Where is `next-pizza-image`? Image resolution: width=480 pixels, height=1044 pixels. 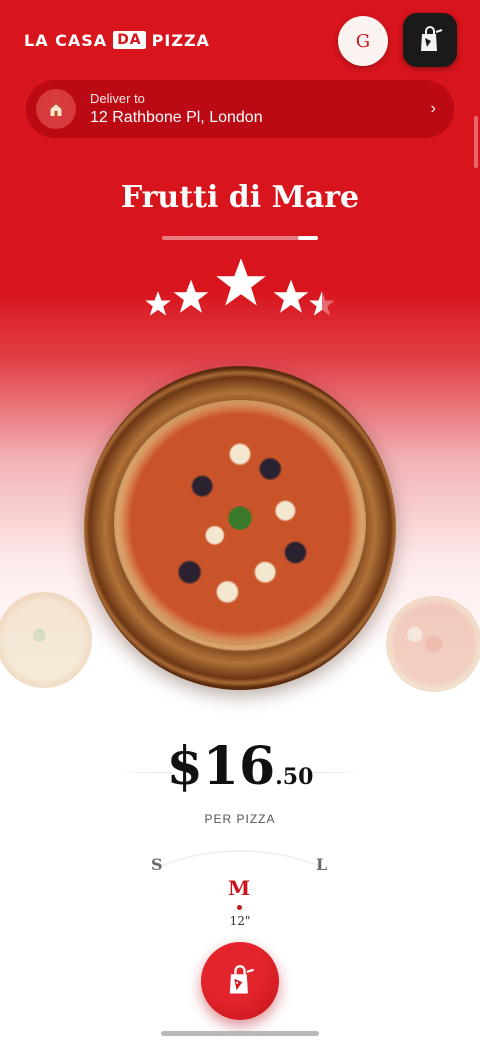 next-pizza-image is located at coordinates (433, 644).